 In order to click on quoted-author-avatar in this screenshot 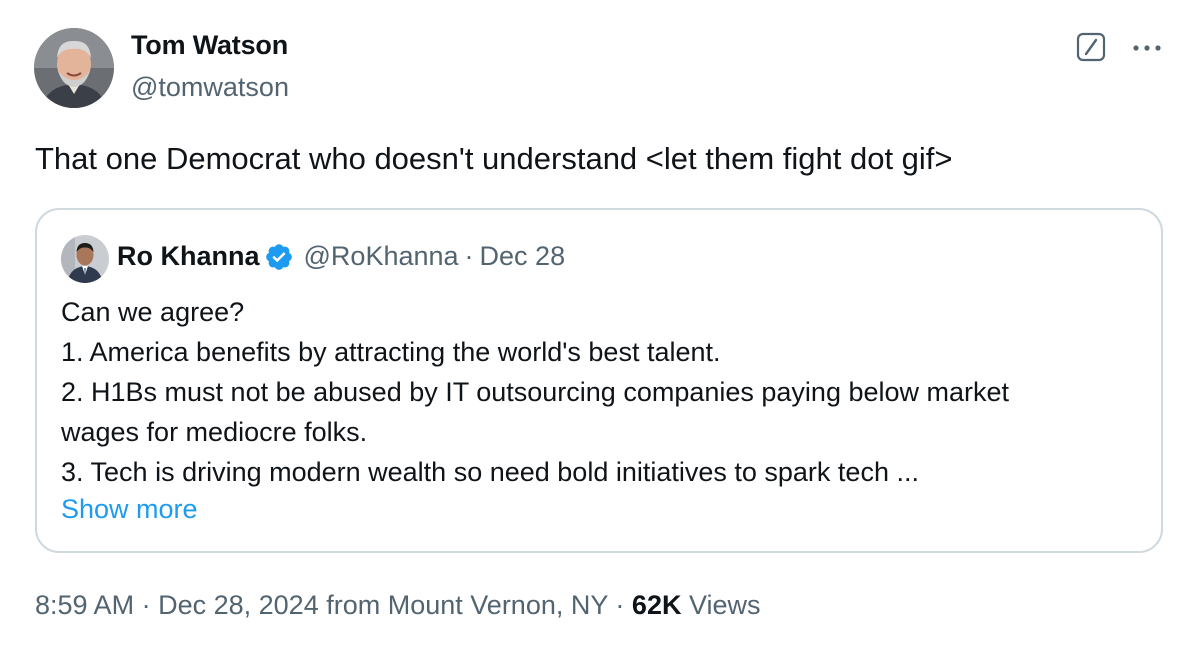, I will do `click(85, 259)`.